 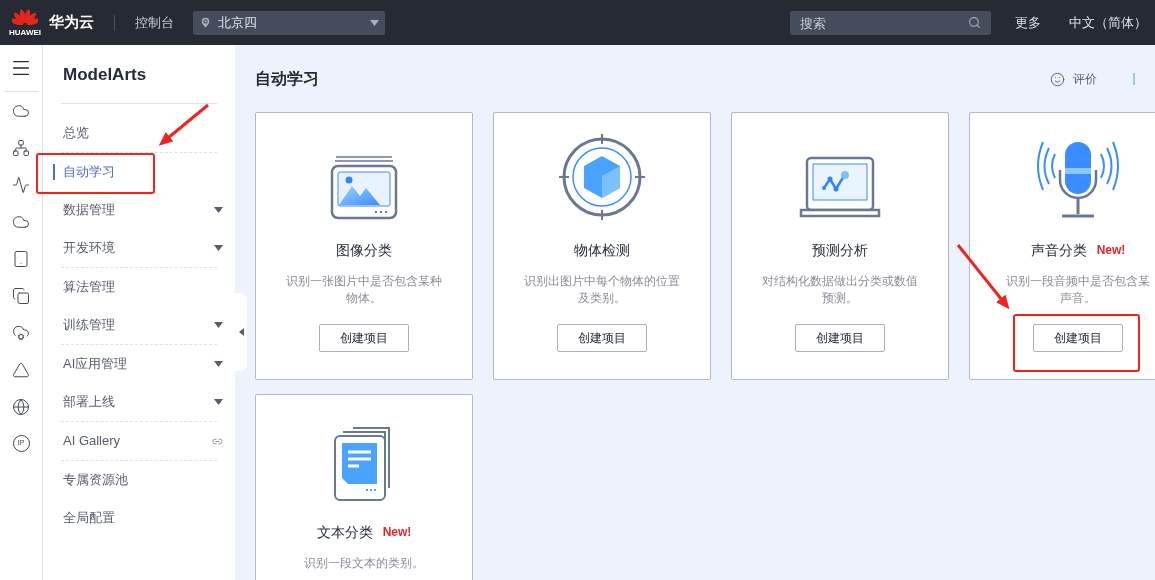 What do you see at coordinates (139, 210) in the screenshot?
I see `sidebar-item: 数据管理` at bounding box center [139, 210].